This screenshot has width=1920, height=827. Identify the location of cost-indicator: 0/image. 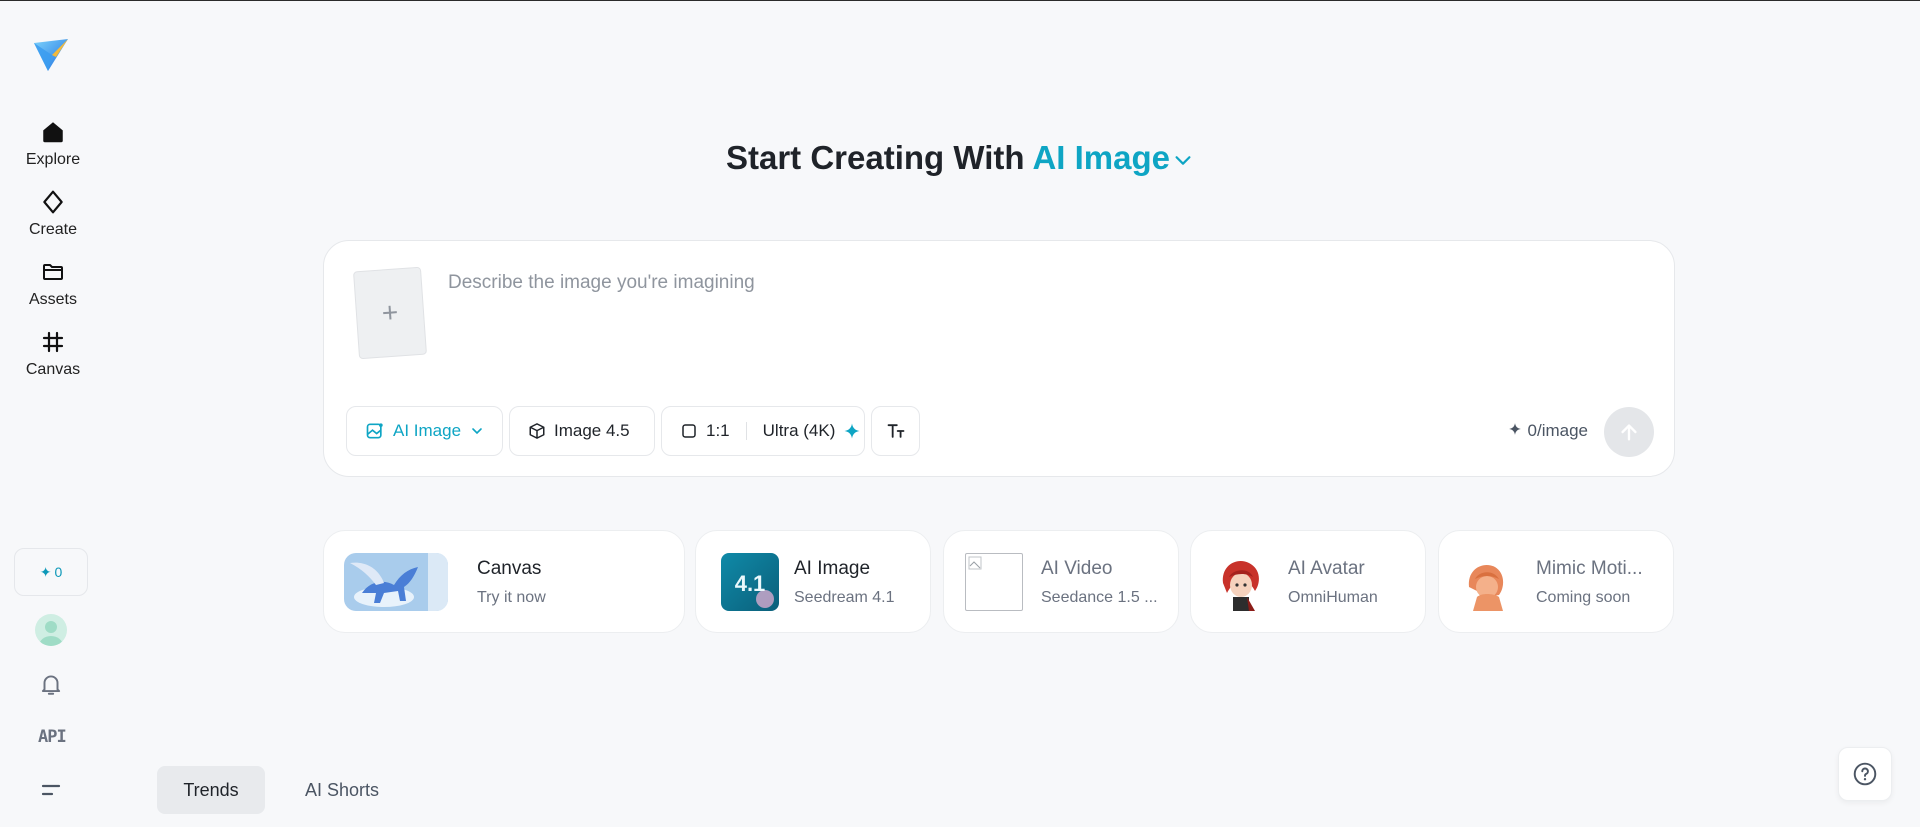
(1548, 431).